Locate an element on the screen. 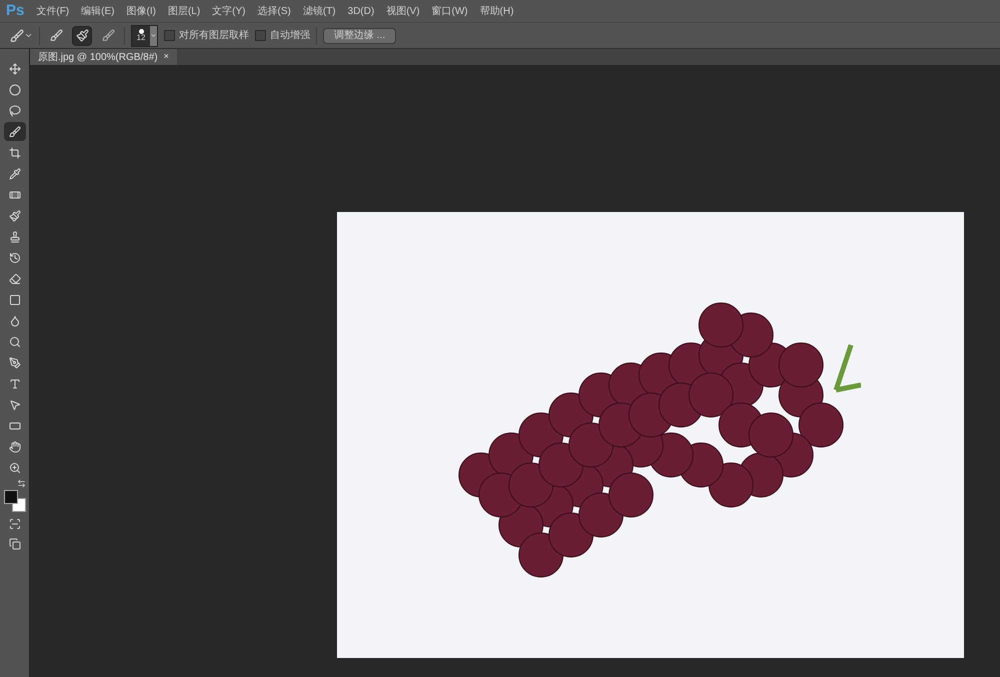 Image resolution: width=1000 pixels, height=677 pixels. move-icon is located at coordinates (14, 68).